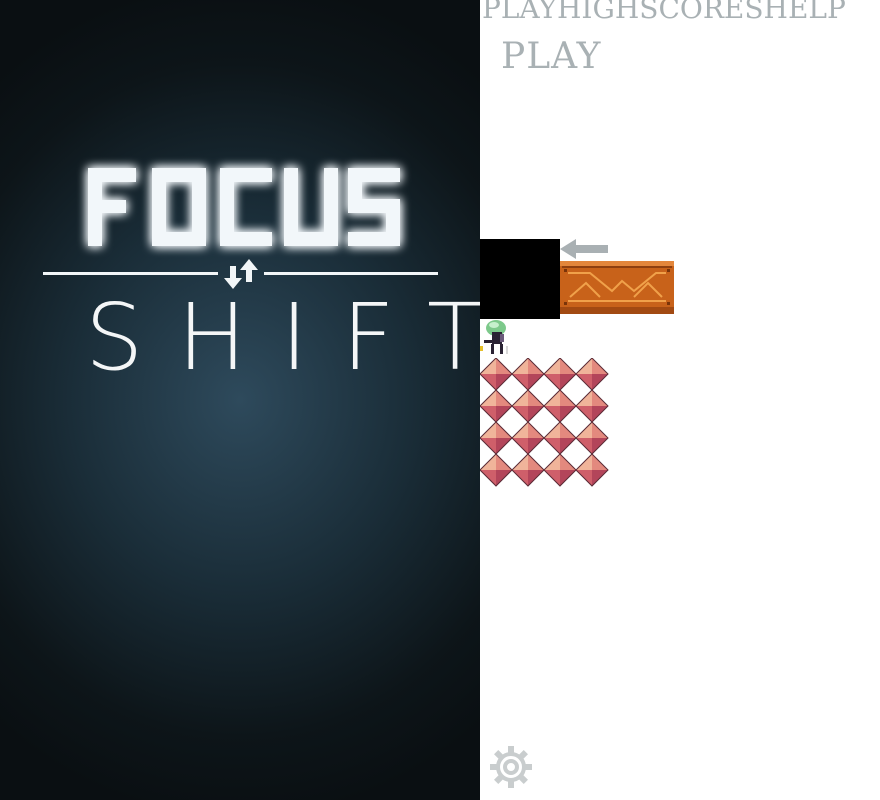 The height and width of the screenshot is (800, 880). What do you see at coordinates (551, 56) in the screenshot?
I see `page-heading: PLAY` at bounding box center [551, 56].